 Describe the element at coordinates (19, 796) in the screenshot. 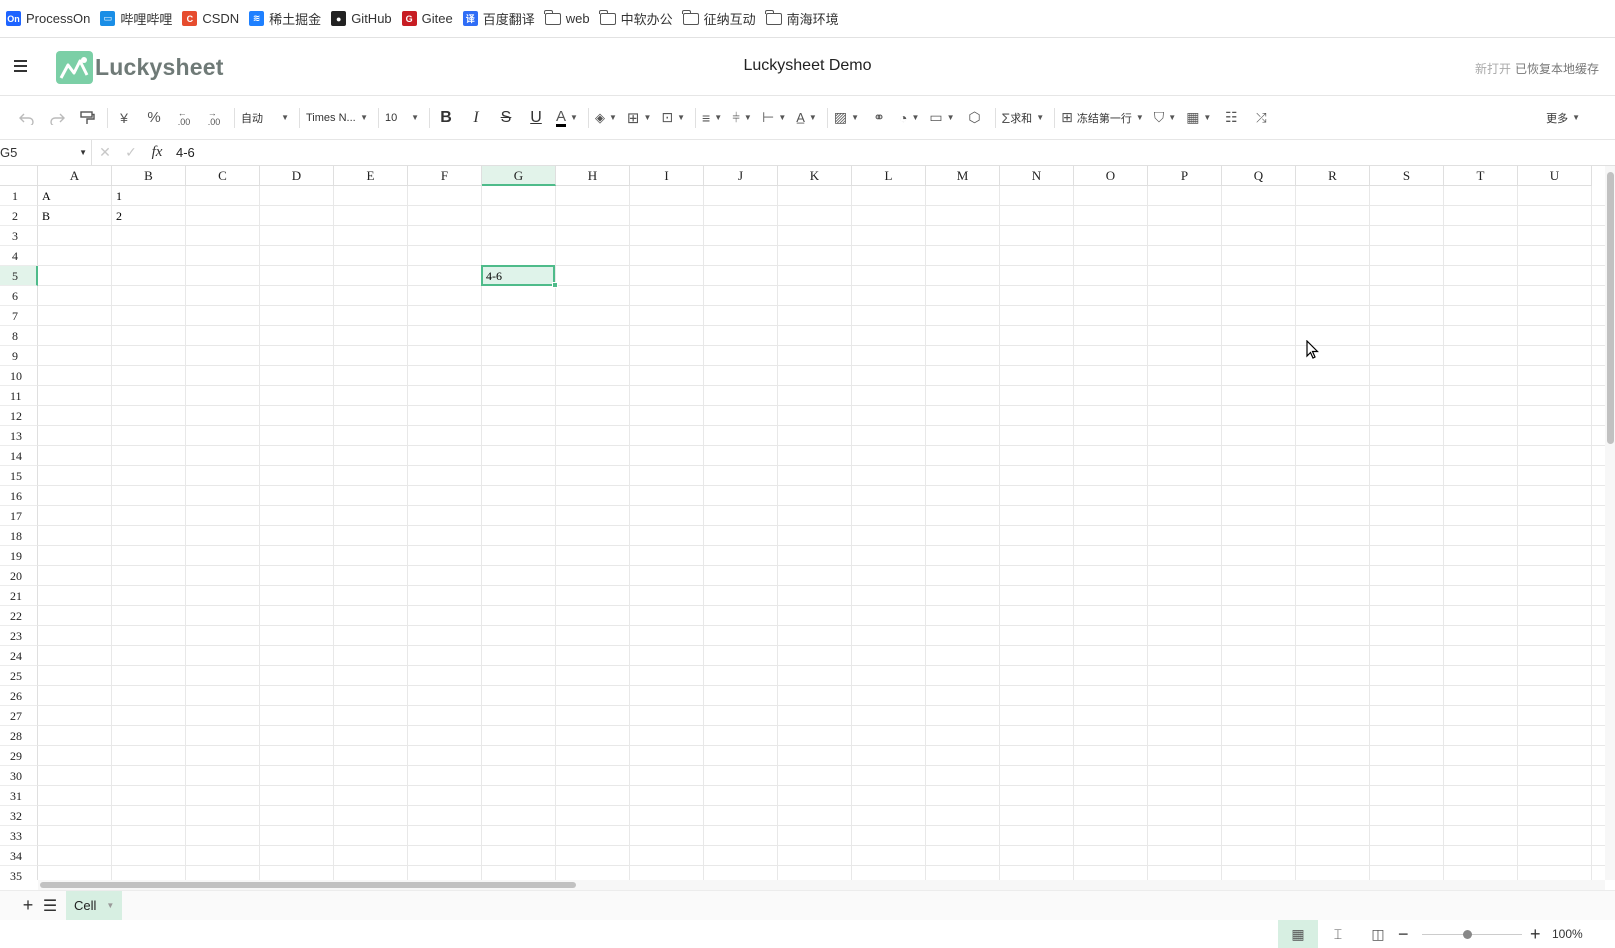

I see `row-header-31: 31` at that location.